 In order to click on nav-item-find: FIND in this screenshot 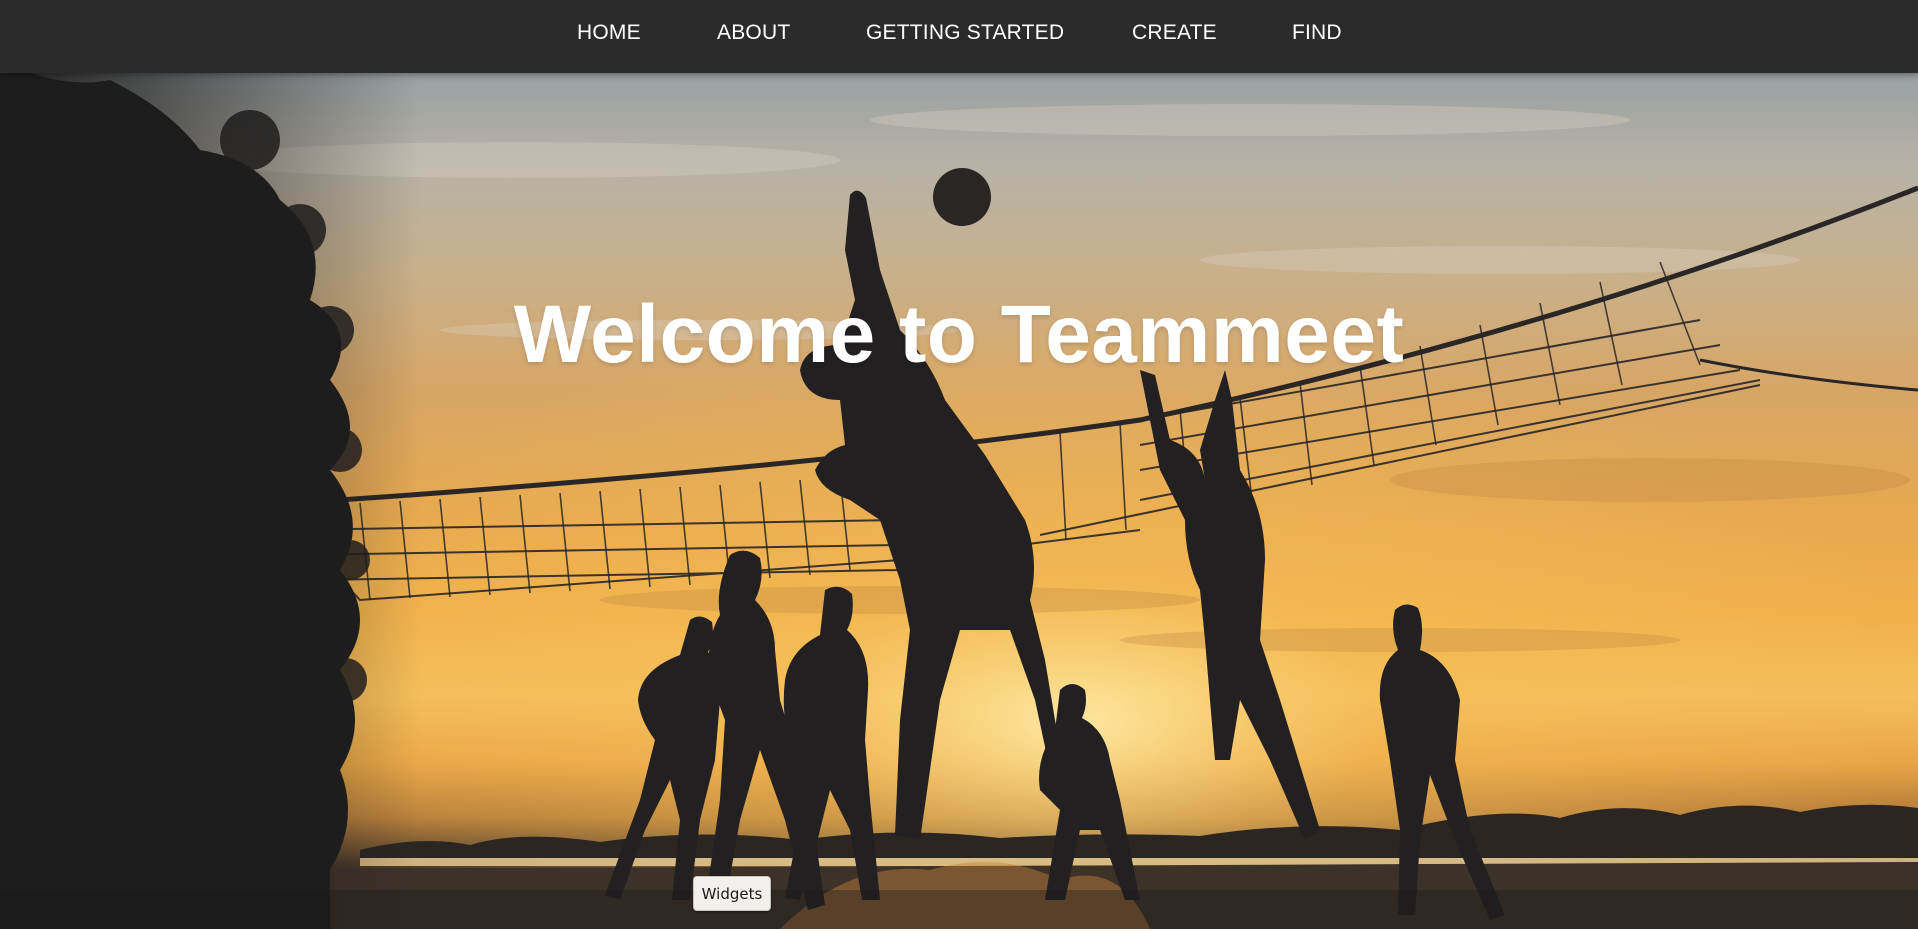, I will do `click(1317, 33)`.